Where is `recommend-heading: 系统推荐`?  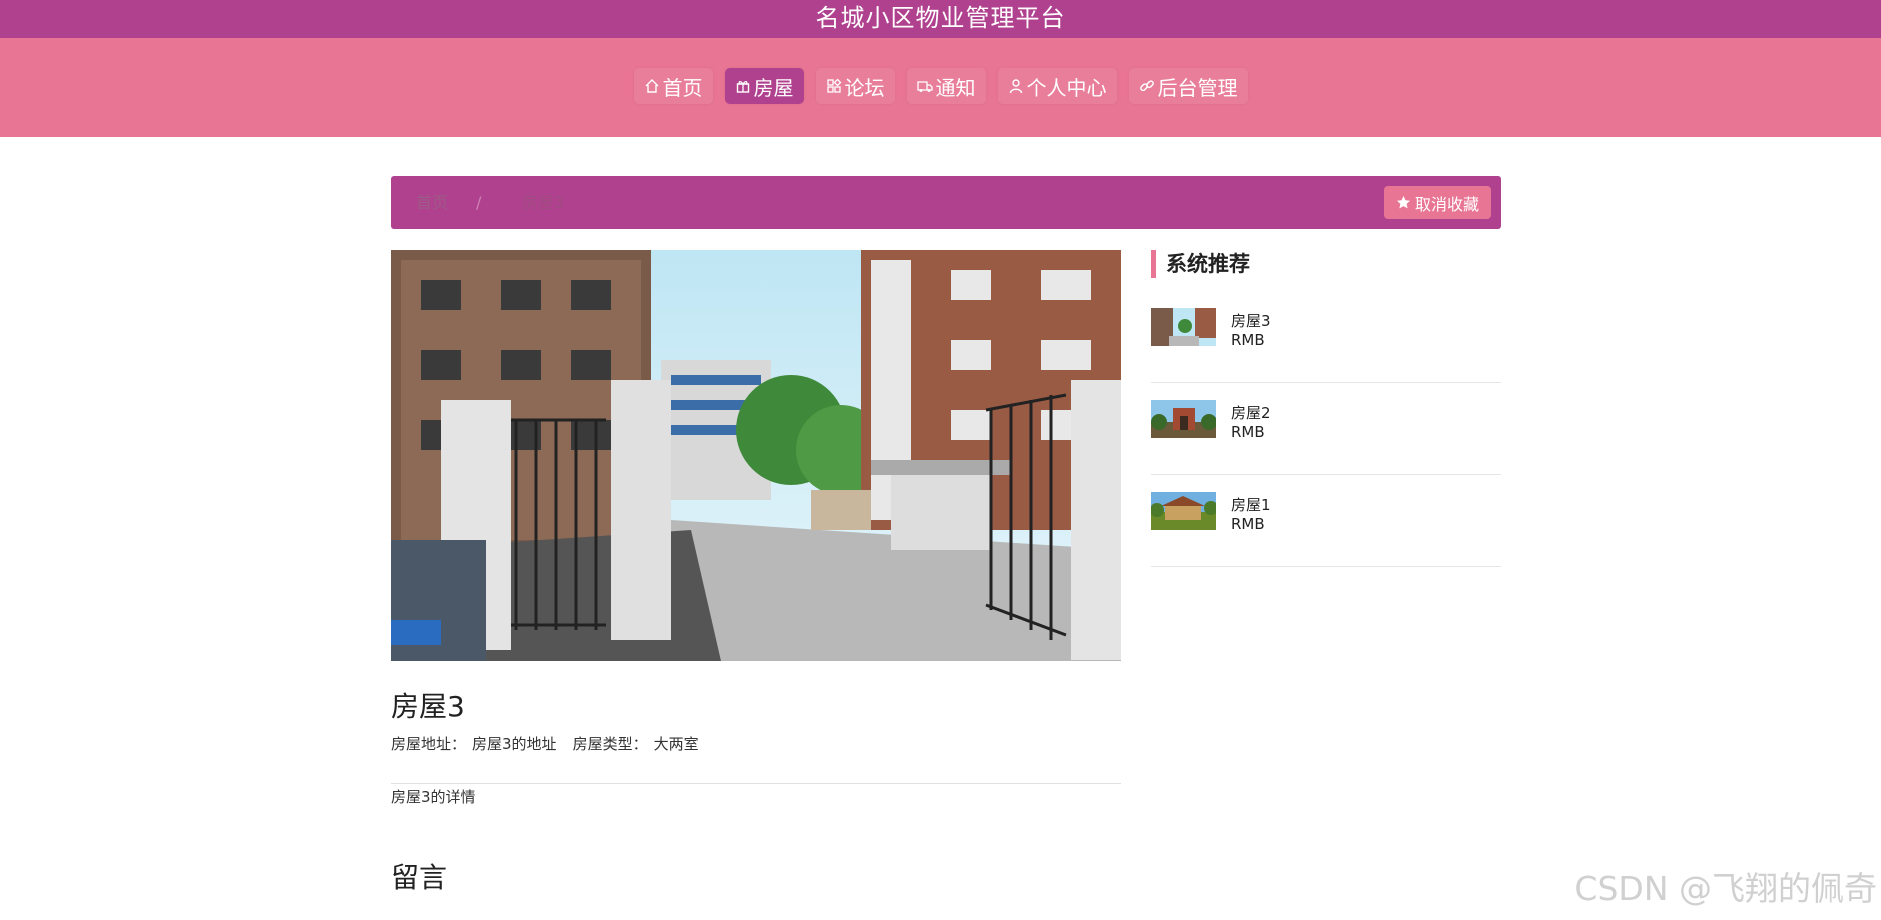 recommend-heading: 系统推荐 is located at coordinates (1200, 264).